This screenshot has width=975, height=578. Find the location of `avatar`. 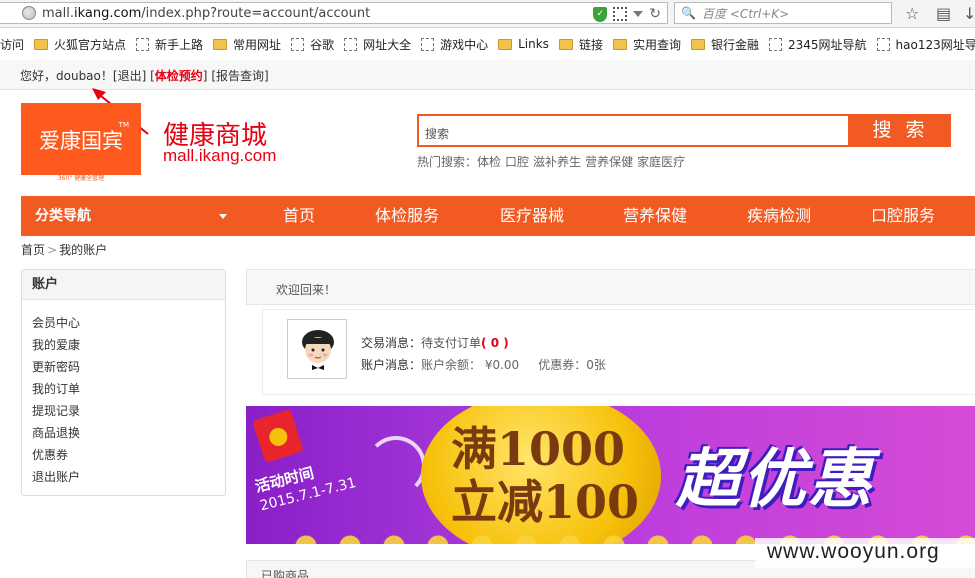

avatar is located at coordinates (317, 349).